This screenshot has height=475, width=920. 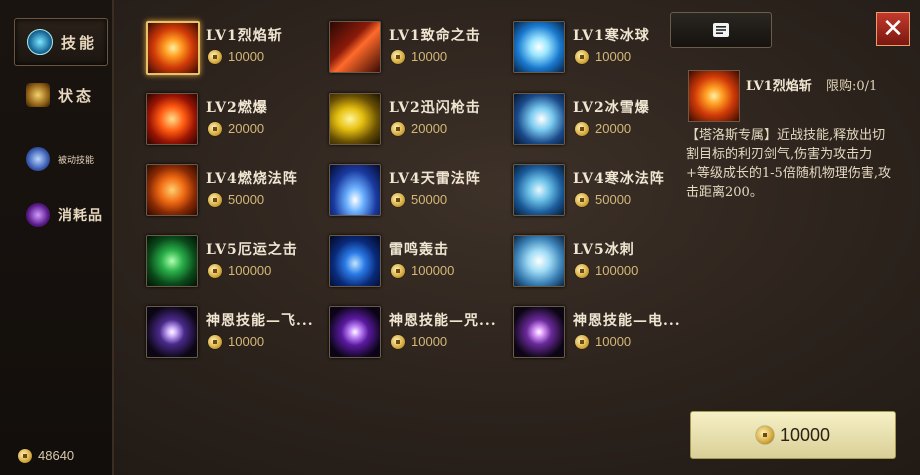 I want to click on tab-status: 状态, so click(x=60, y=95).